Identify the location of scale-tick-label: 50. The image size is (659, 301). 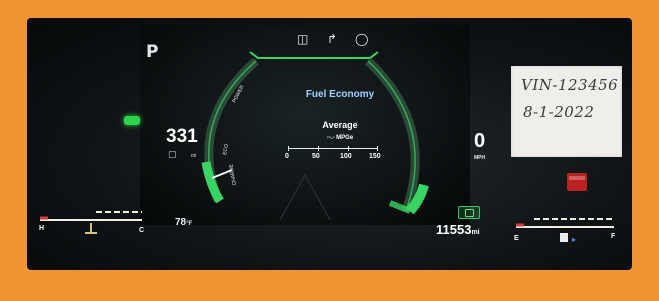
(316, 156).